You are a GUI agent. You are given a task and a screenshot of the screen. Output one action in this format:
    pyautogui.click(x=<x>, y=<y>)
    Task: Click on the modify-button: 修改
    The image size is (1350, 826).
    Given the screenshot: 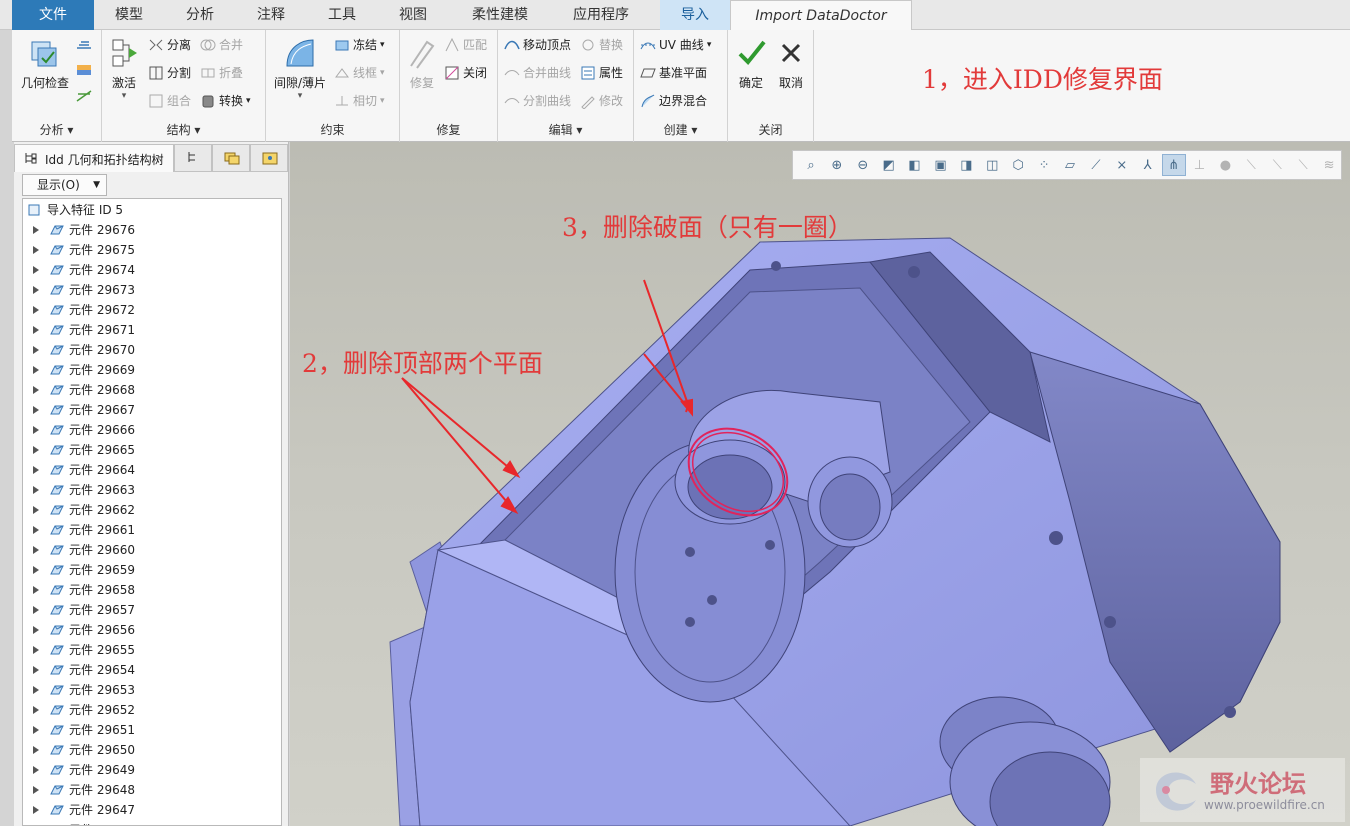 What is the action you would take?
    pyautogui.click(x=601, y=101)
    